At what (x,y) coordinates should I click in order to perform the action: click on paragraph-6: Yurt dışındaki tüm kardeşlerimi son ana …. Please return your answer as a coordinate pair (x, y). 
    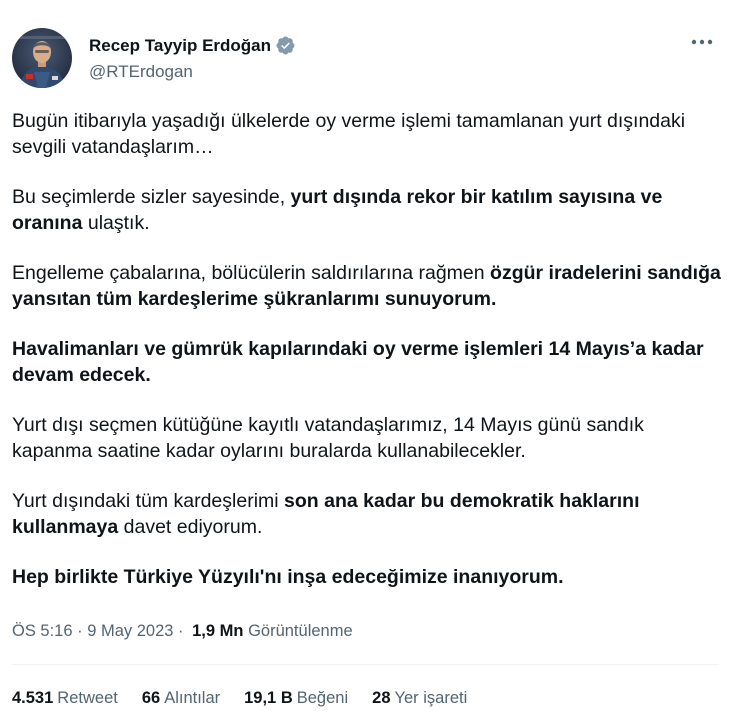
    Looking at the image, I should click on (367, 514).